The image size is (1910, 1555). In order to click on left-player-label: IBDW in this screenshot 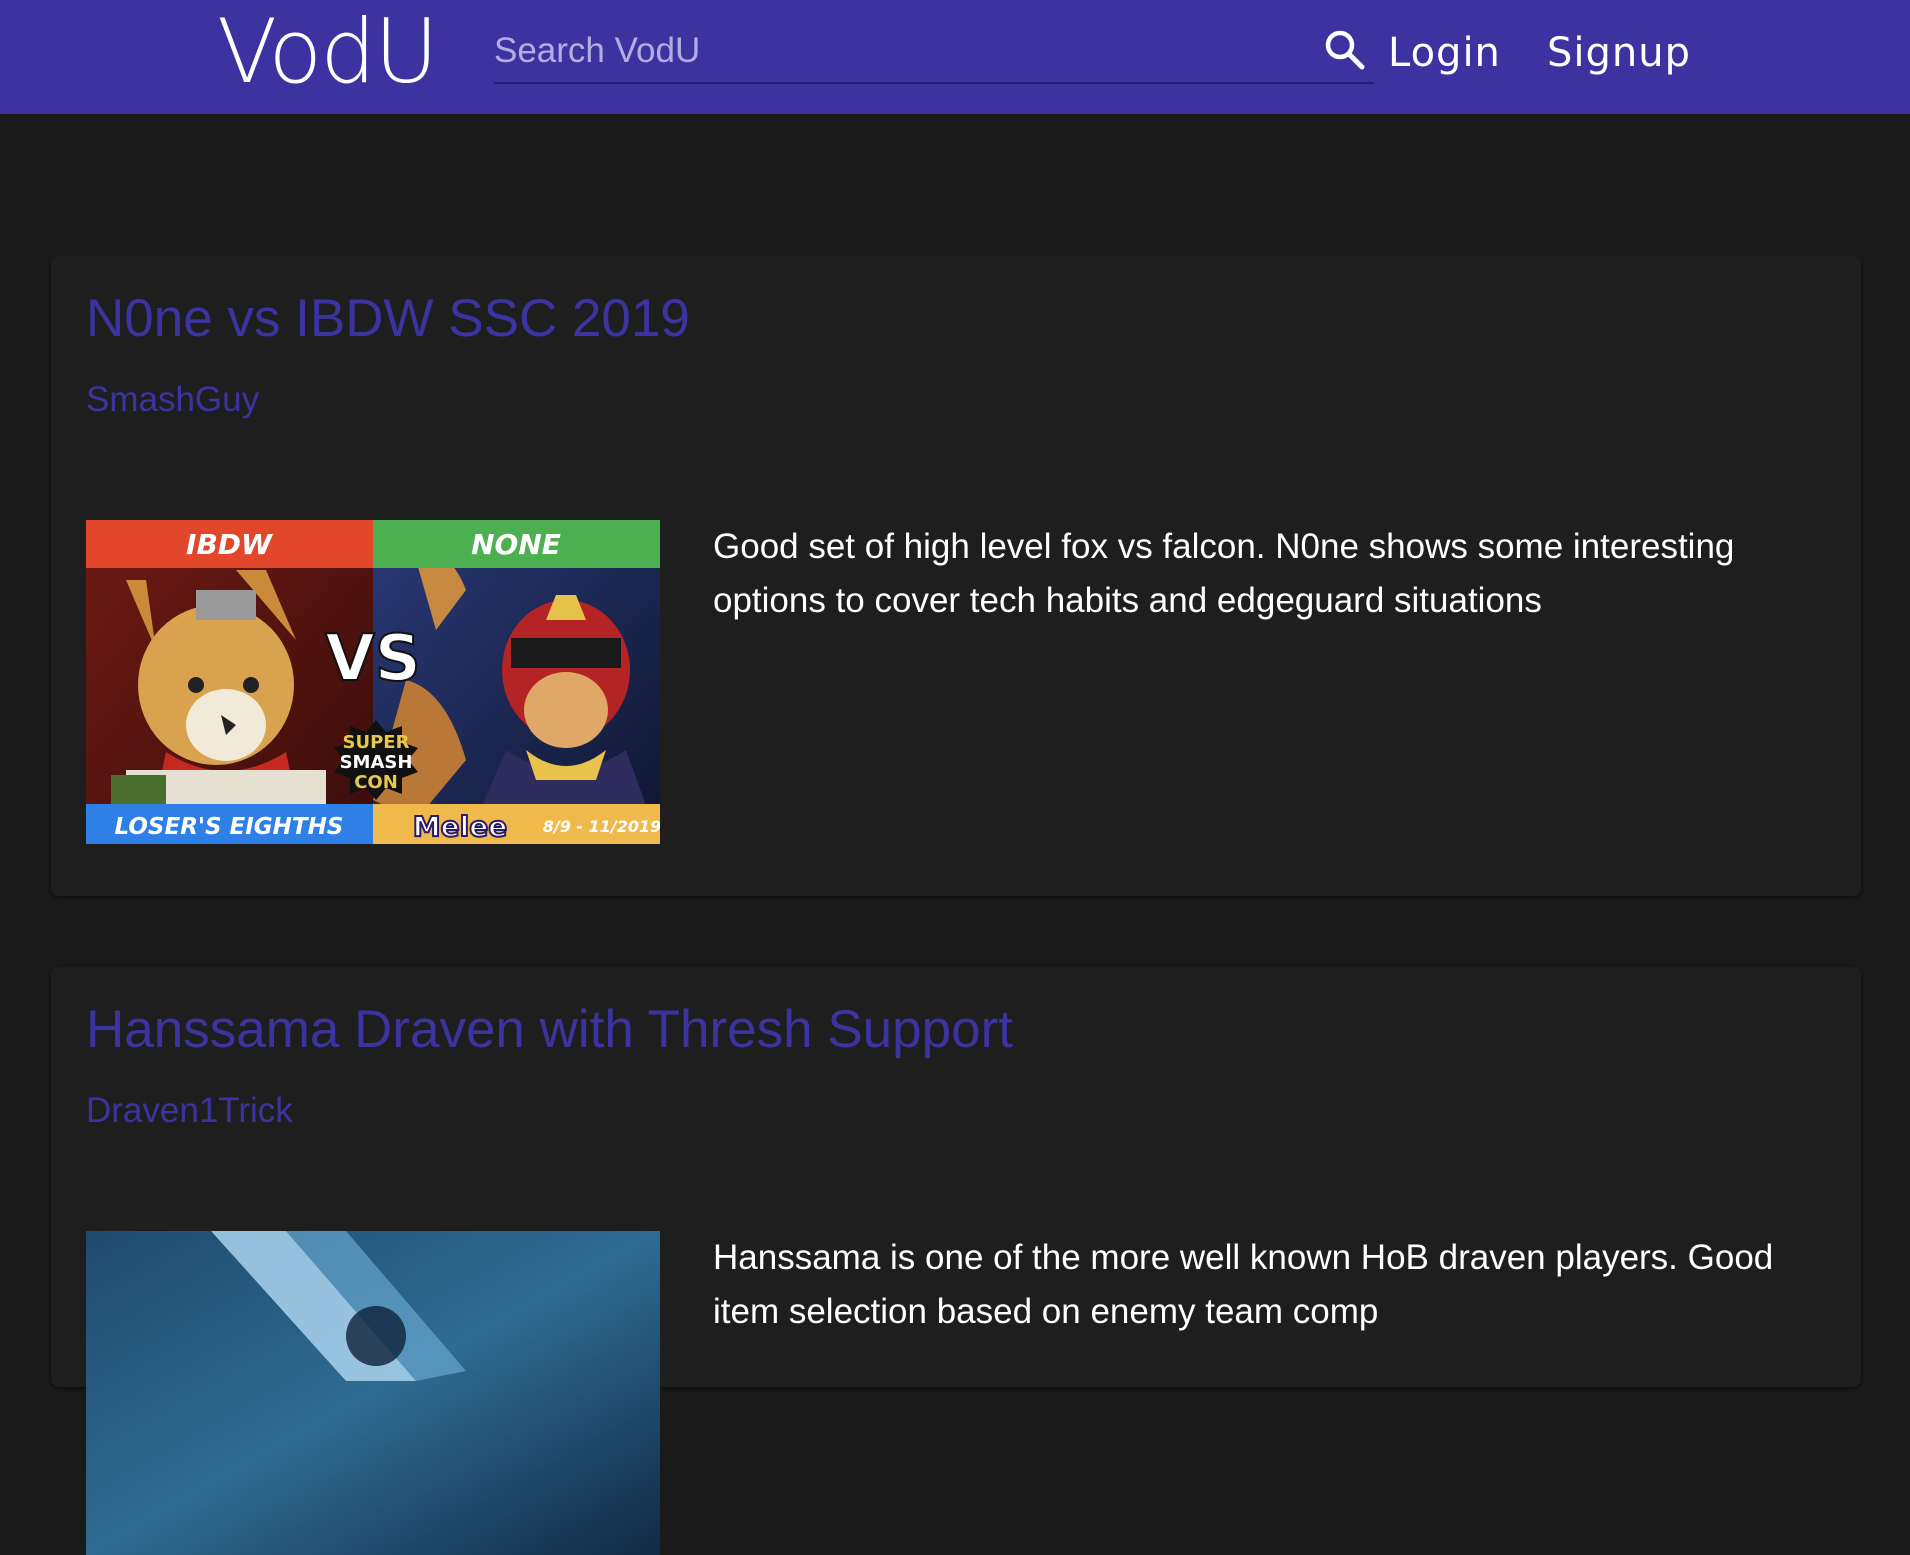, I will do `click(229, 544)`.